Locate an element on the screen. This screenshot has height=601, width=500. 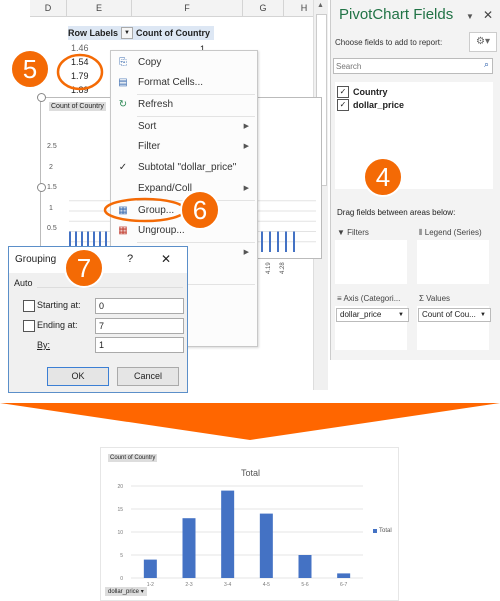
filters-area-label: ▼ Filters is located at coordinates (353, 232).